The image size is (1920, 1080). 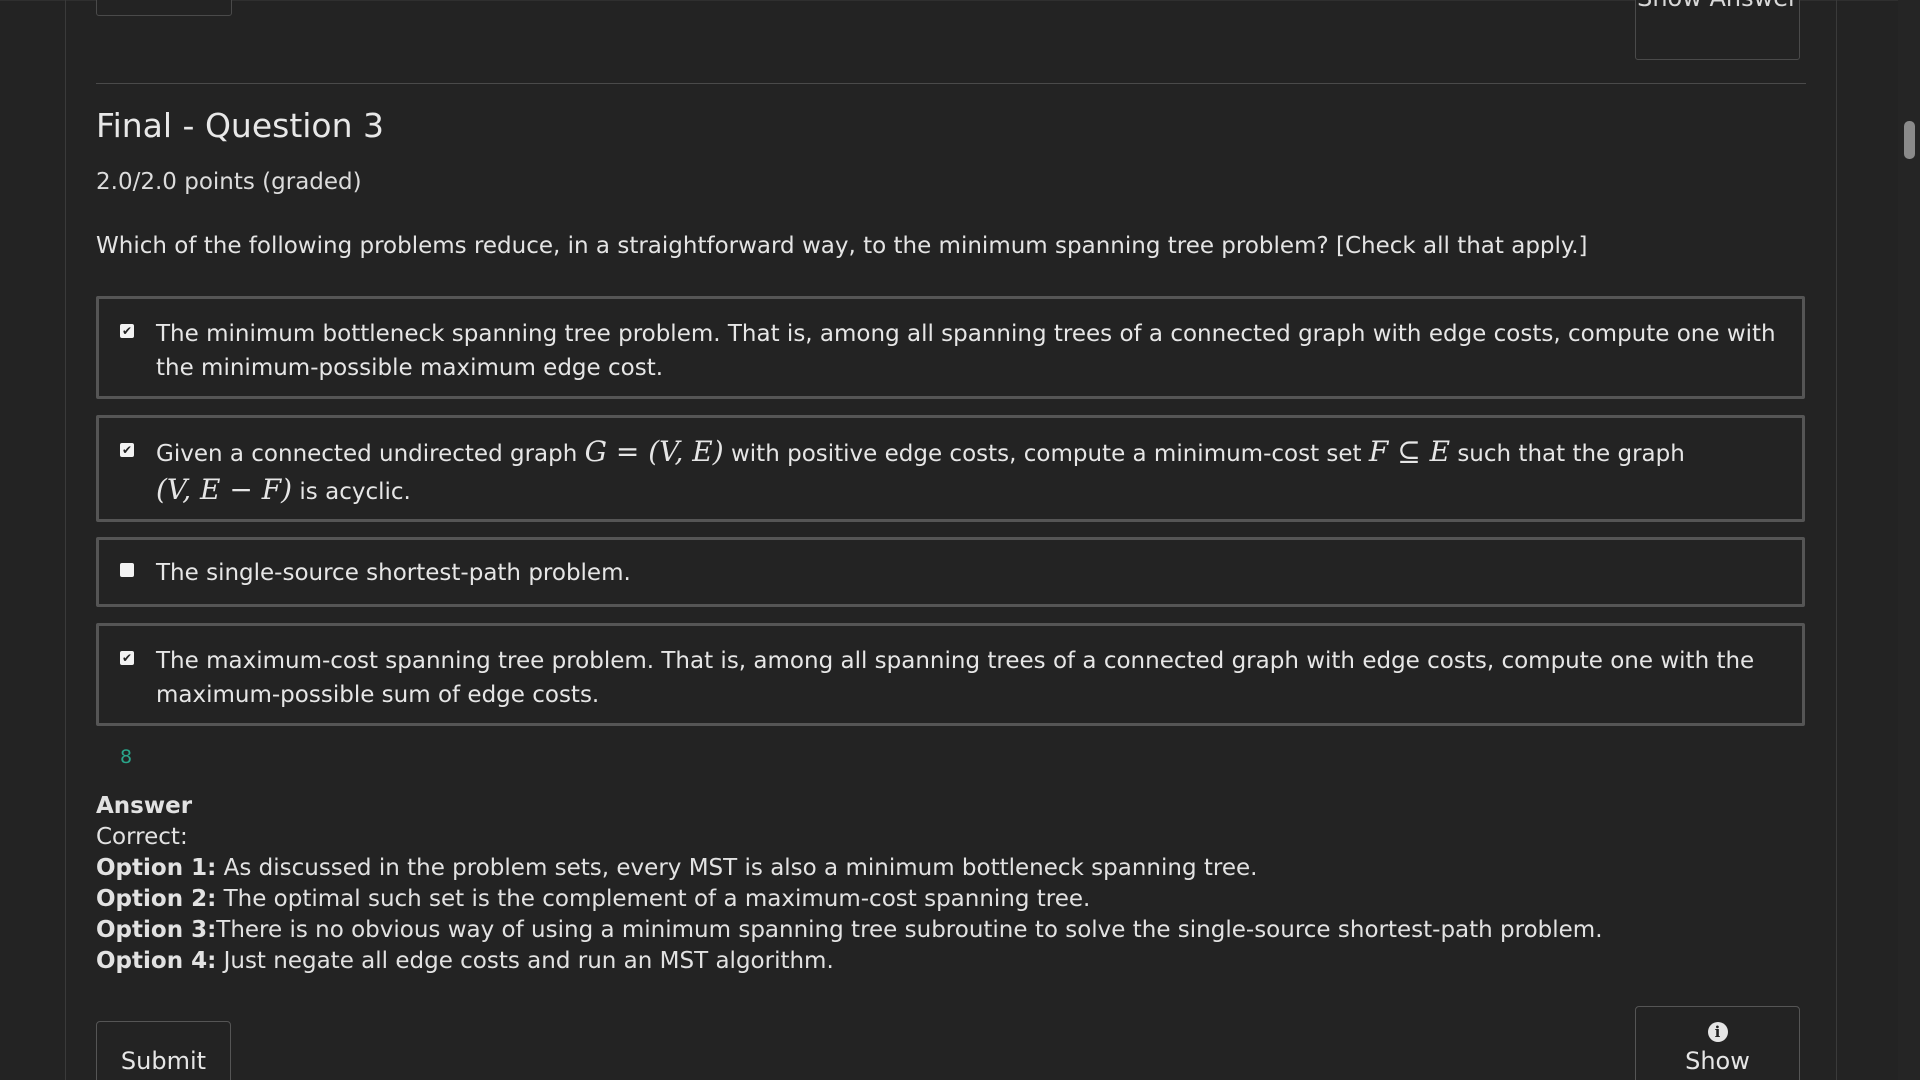 What do you see at coordinates (1909, 540) in the screenshot?
I see `vertical-scrollbar` at bounding box center [1909, 540].